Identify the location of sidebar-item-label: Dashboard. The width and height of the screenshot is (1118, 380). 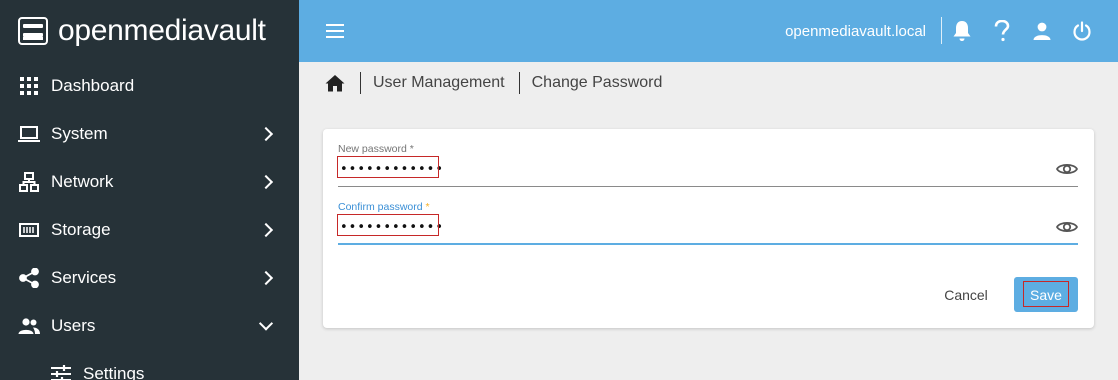
(93, 85).